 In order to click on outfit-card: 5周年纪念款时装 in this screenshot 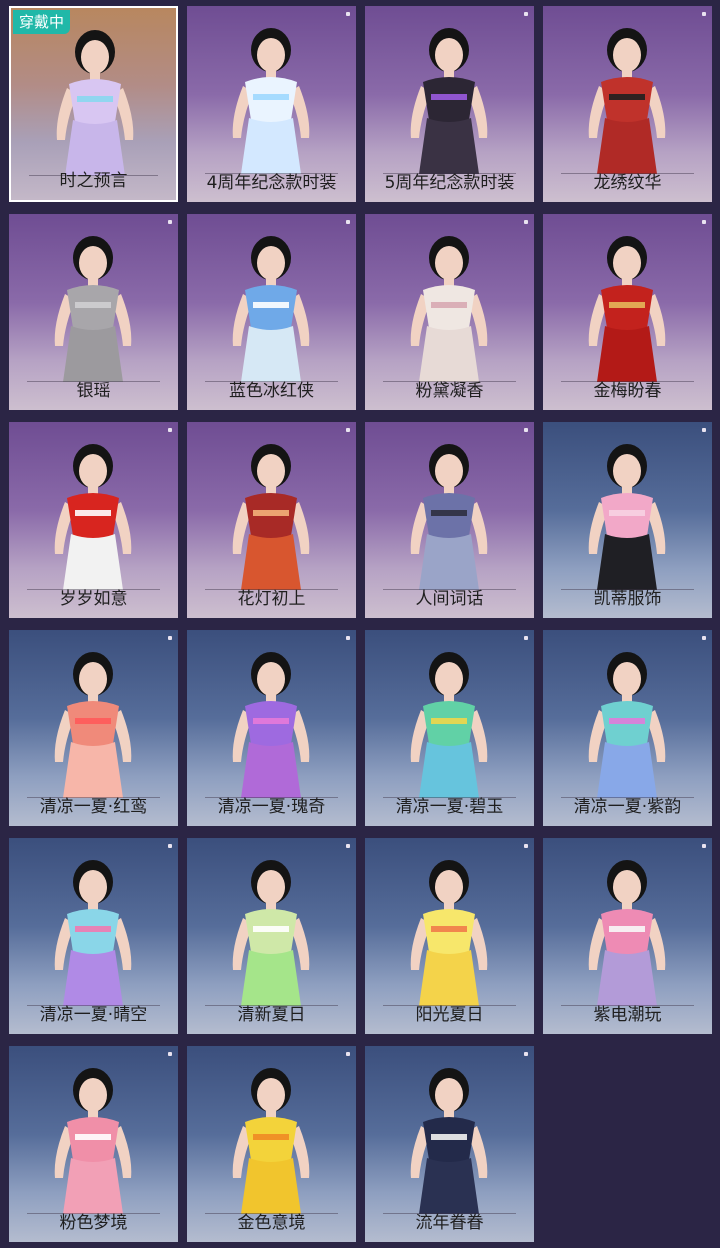, I will do `click(449, 104)`.